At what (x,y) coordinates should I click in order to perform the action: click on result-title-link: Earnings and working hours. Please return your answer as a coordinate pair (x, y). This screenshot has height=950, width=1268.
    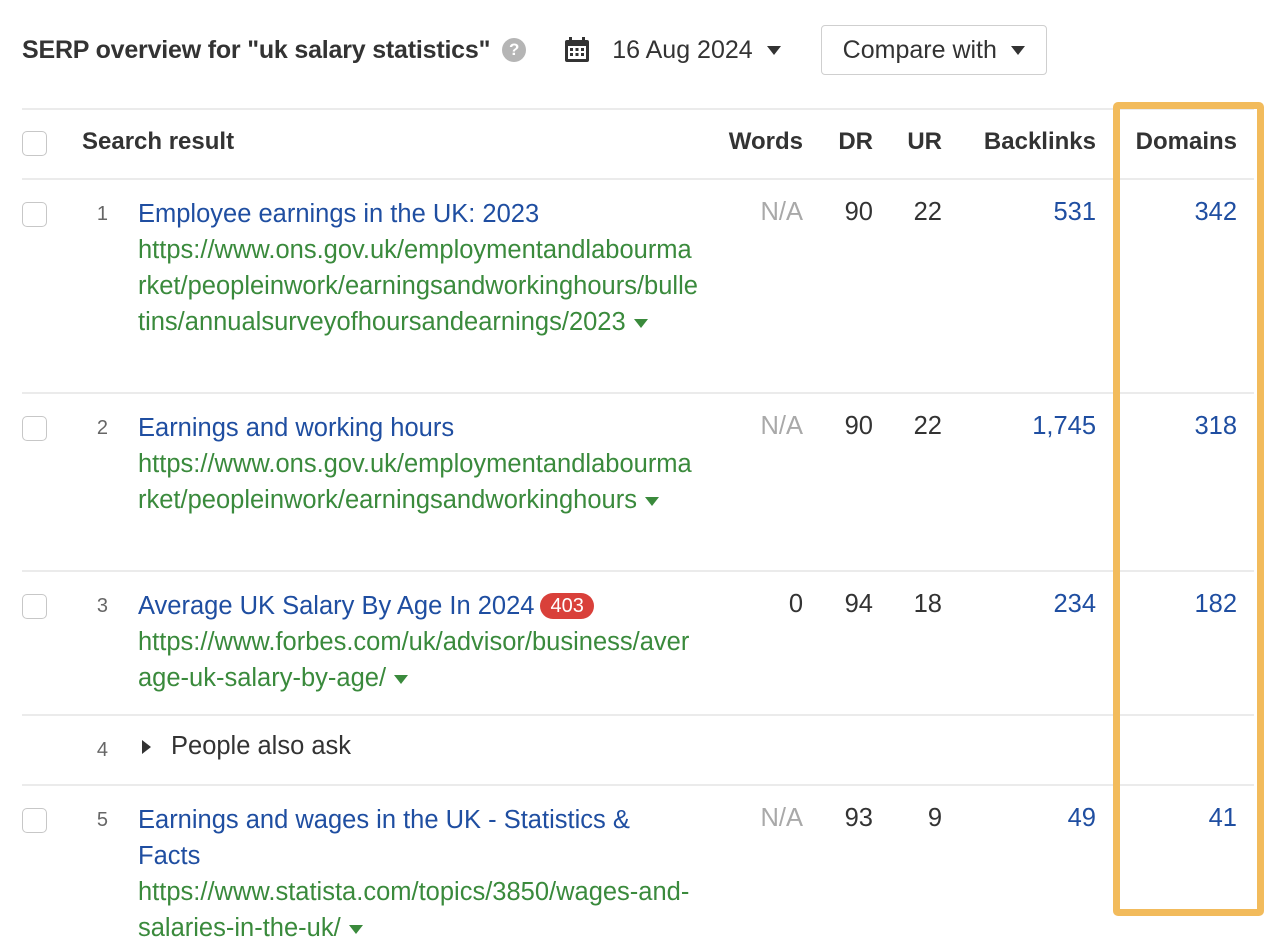
    Looking at the image, I should click on (418, 428).